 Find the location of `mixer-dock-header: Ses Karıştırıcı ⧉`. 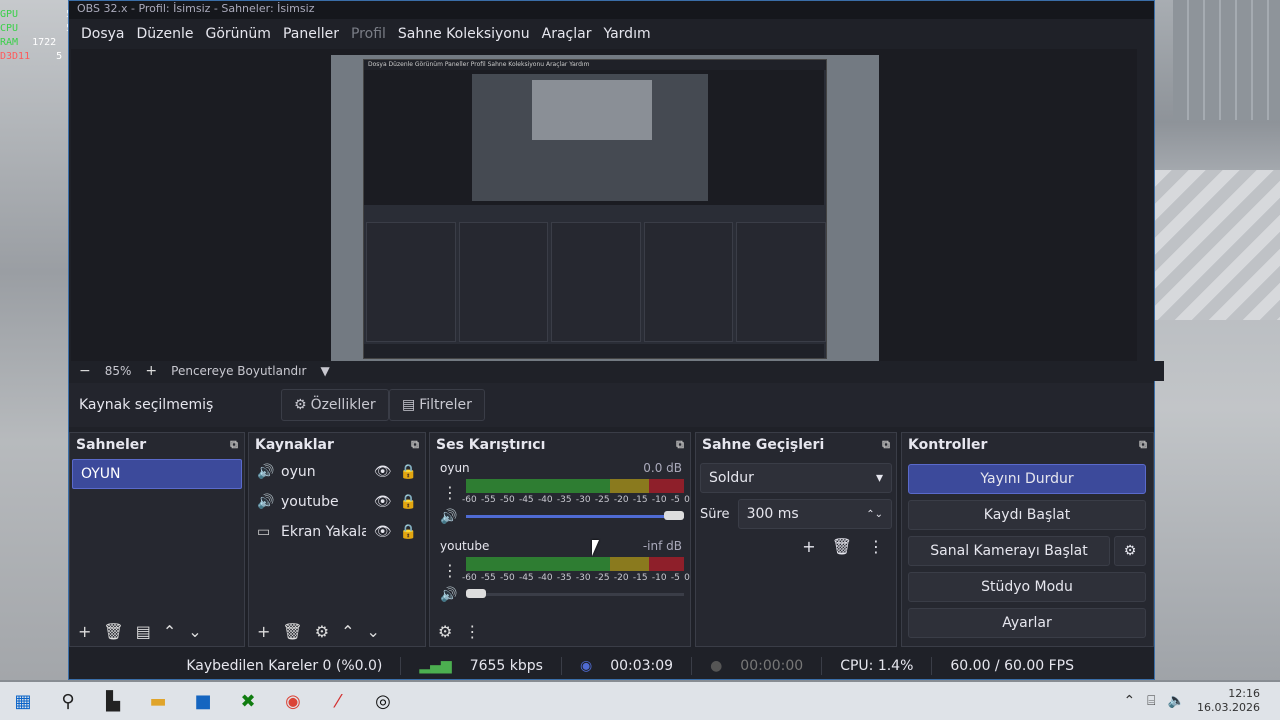

mixer-dock-header: Ses Karıştırıcı ⧉ is located at coordinates (560, 445).